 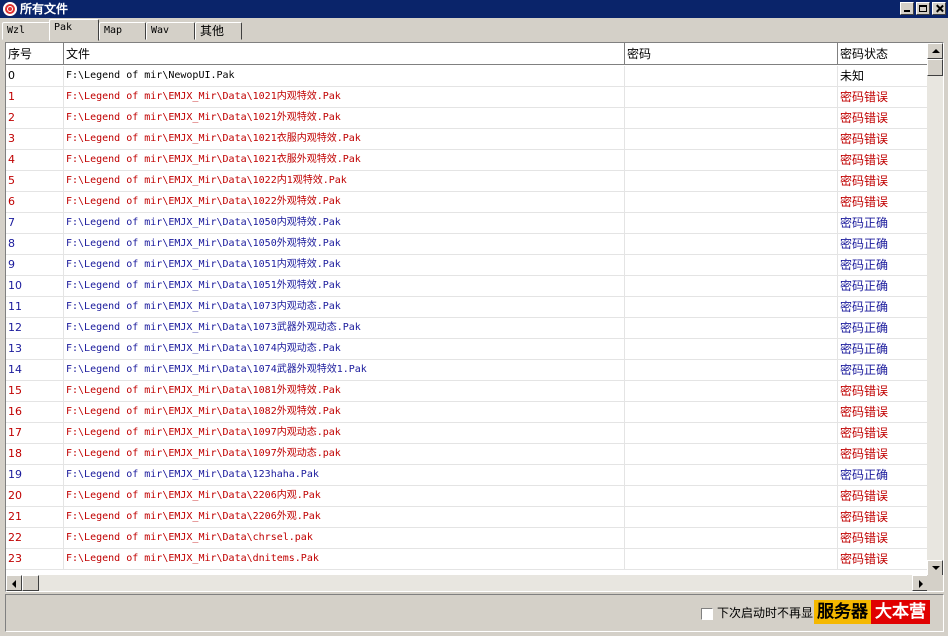 I want to click on title-bar: 所有文件, so click(x=474, y=9).